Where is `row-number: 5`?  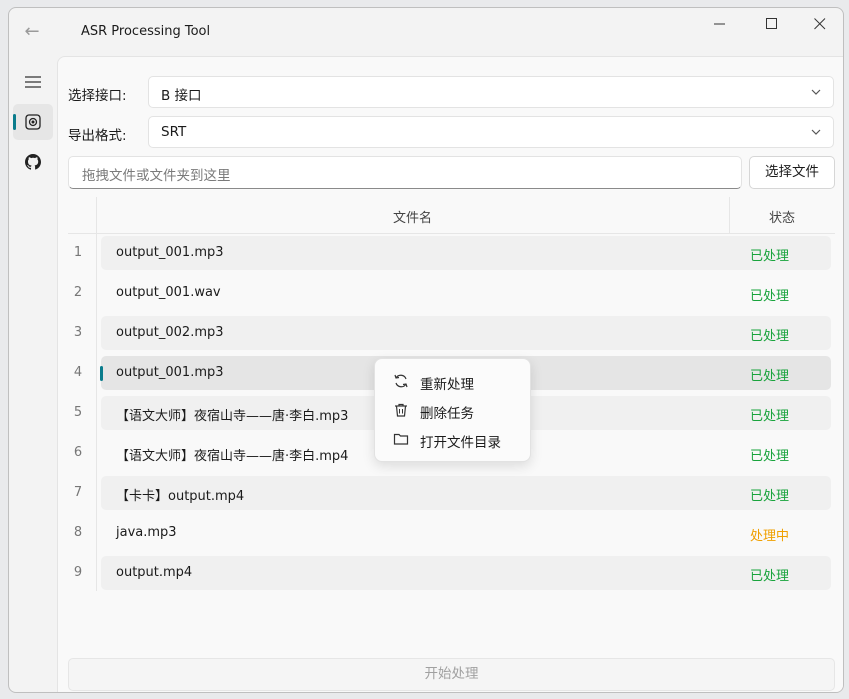 row-number: 5 is located at coordinates (78, 412).